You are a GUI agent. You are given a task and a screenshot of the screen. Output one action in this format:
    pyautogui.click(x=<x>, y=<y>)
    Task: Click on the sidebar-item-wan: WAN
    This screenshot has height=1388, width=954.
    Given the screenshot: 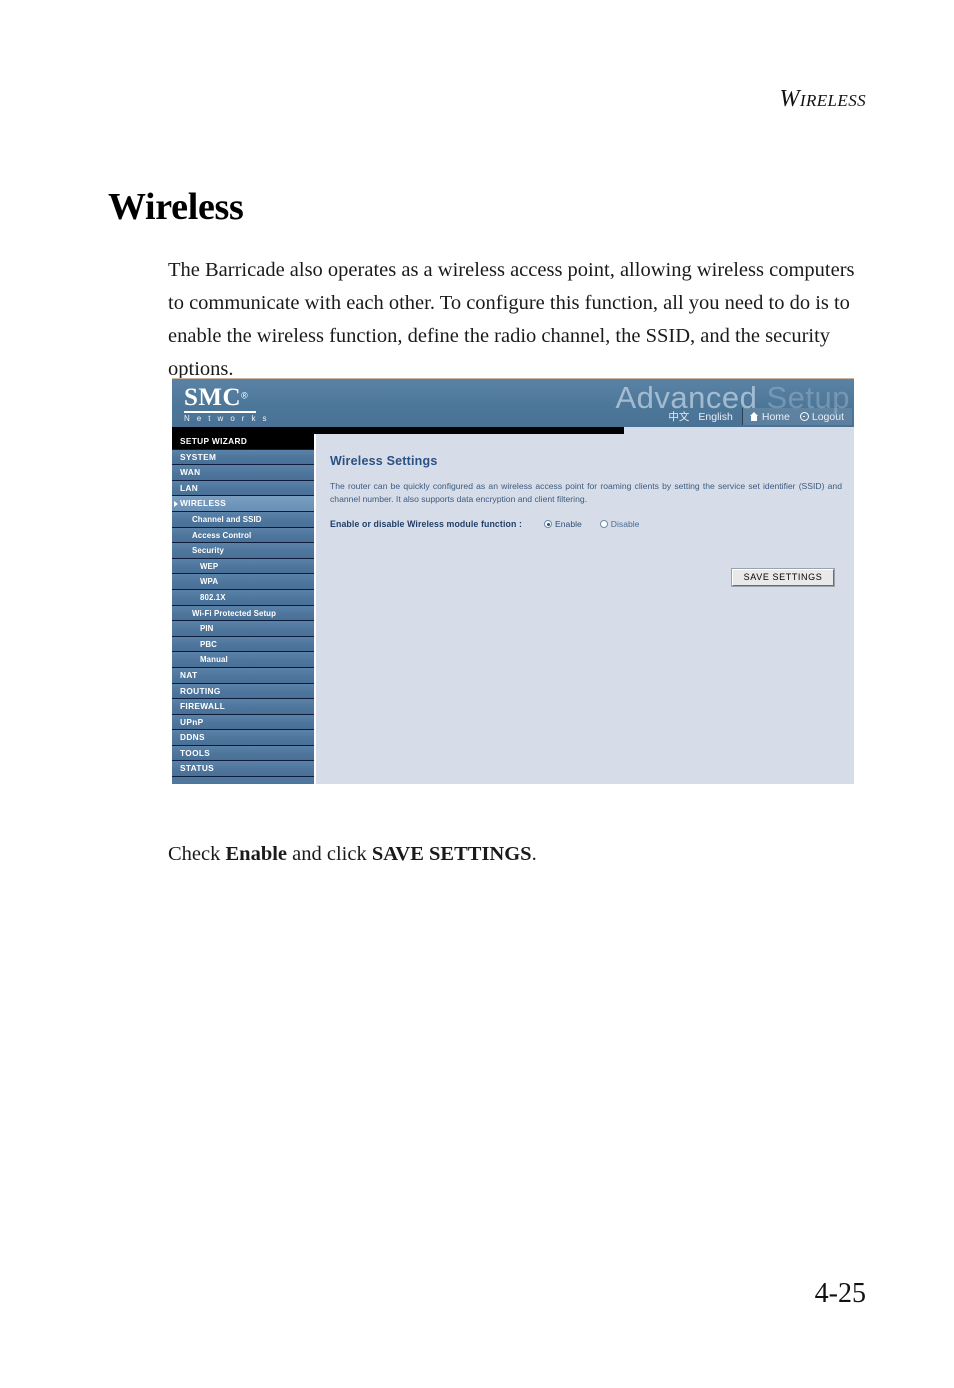 What is the action you would take?
    pyautogui.click(x=243, y=473)
    